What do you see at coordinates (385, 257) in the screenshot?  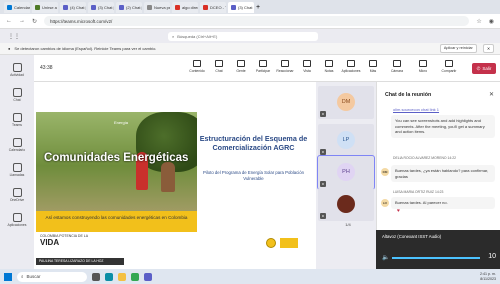 I see `speaker-icon: 🔈` at bounding box center [385, 257].